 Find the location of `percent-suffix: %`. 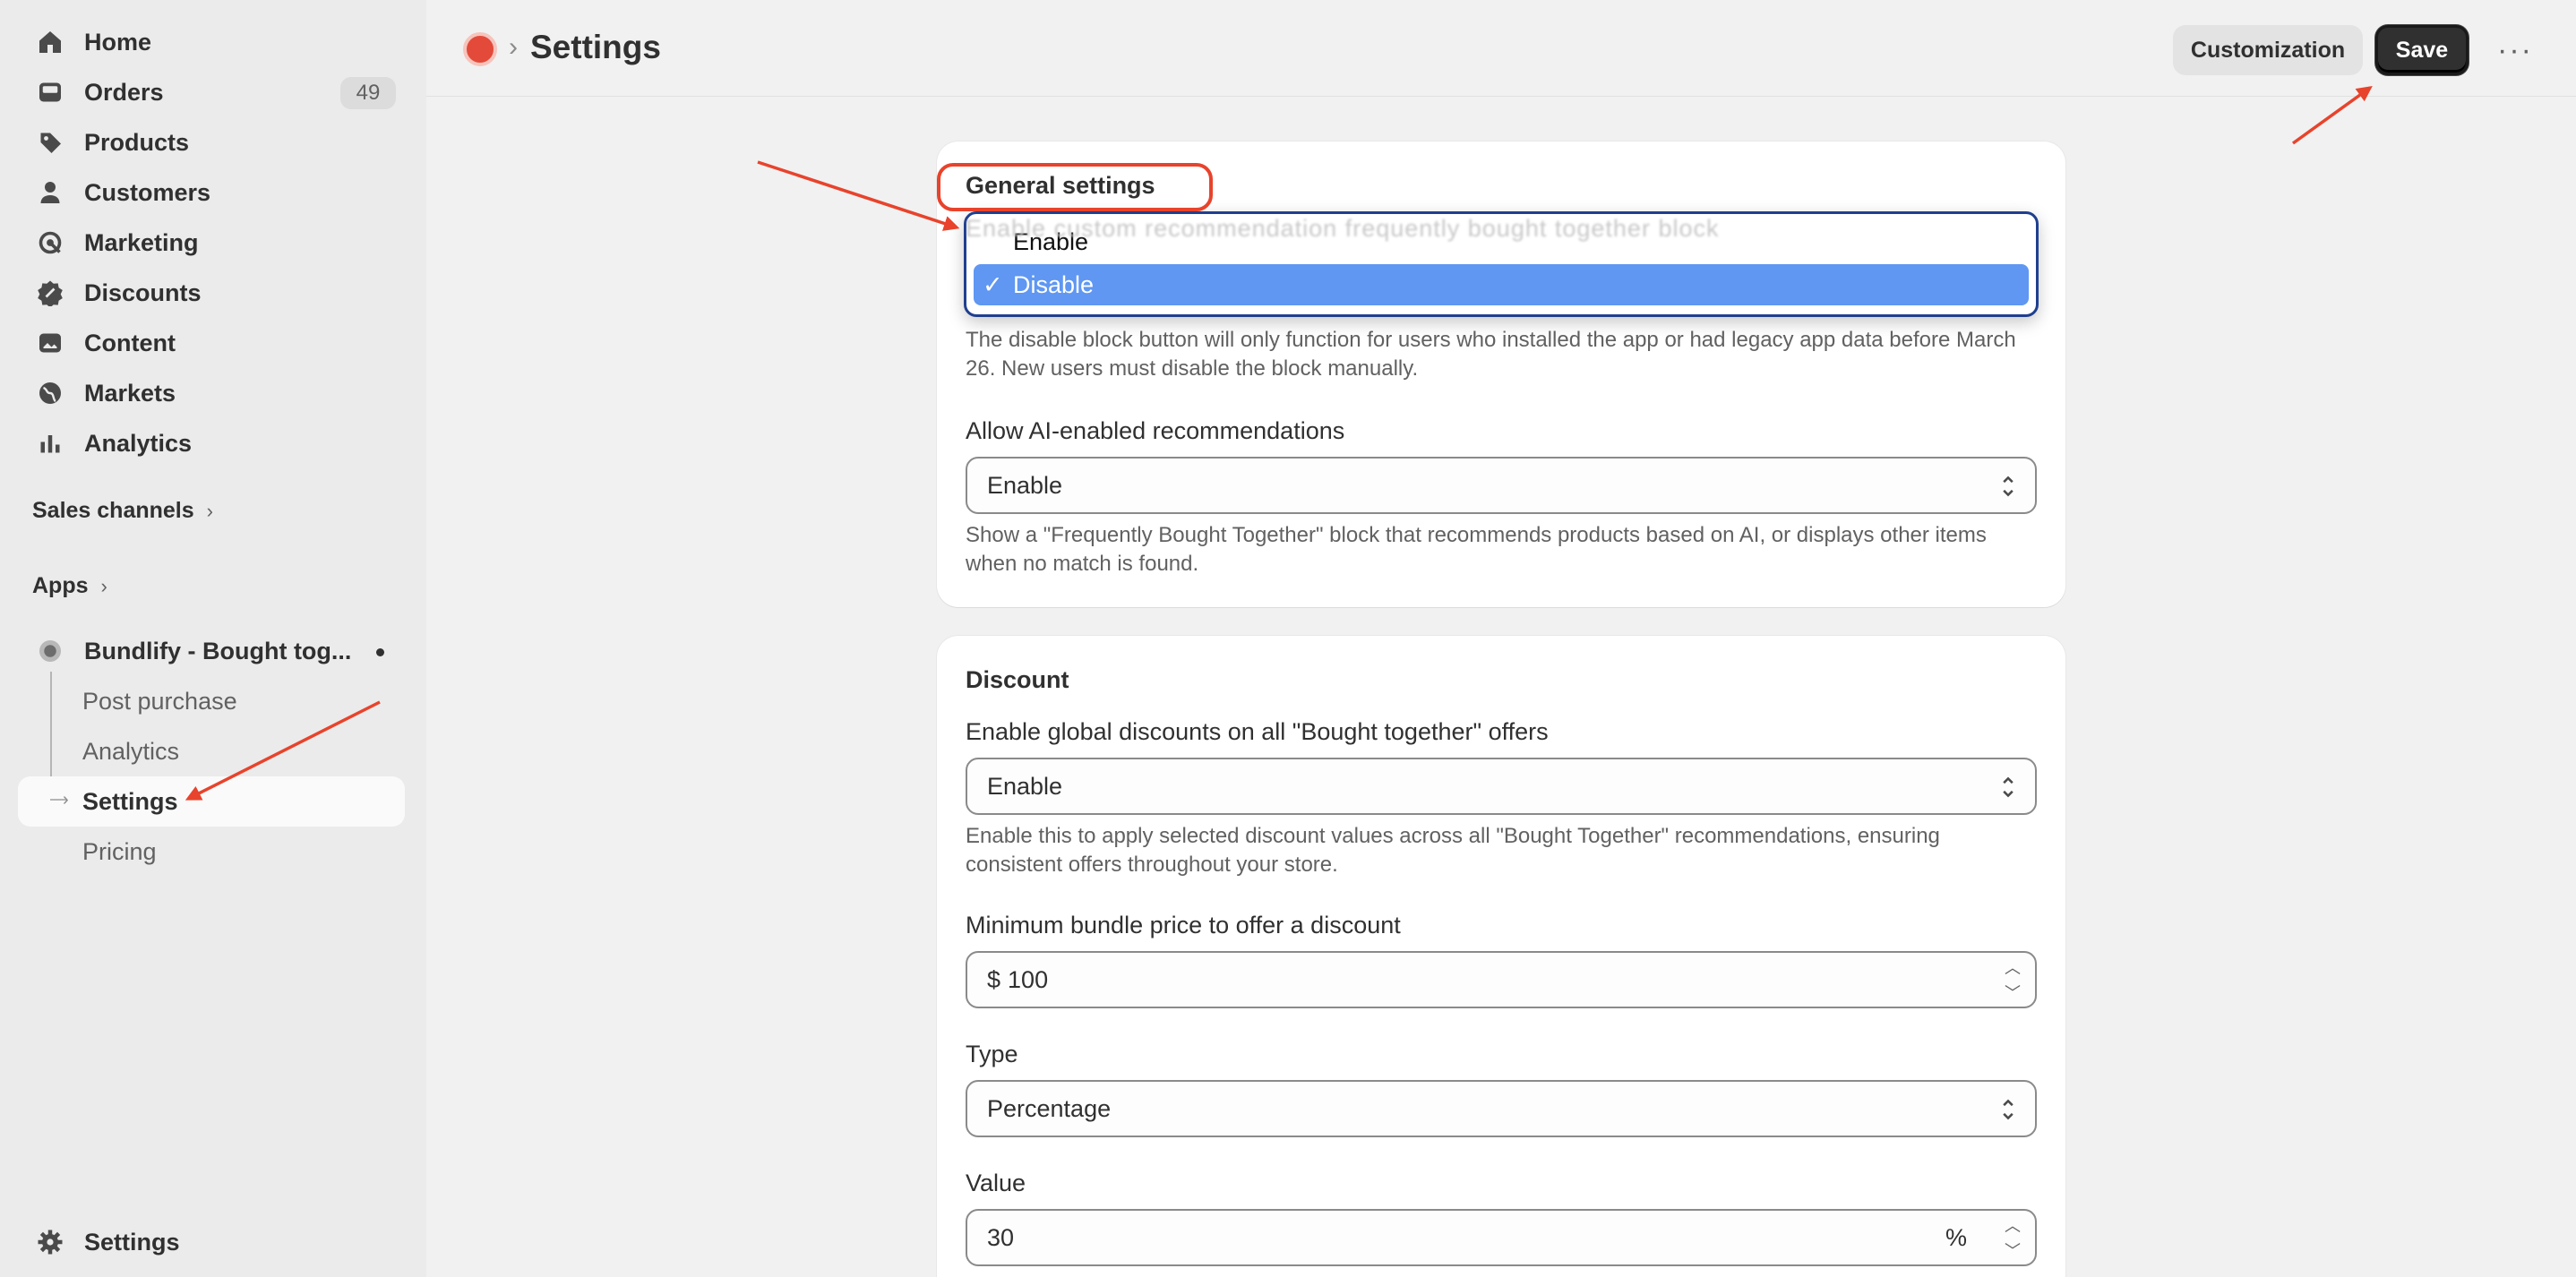

percent-suffix: % is located at coordinates (1956, 1237).